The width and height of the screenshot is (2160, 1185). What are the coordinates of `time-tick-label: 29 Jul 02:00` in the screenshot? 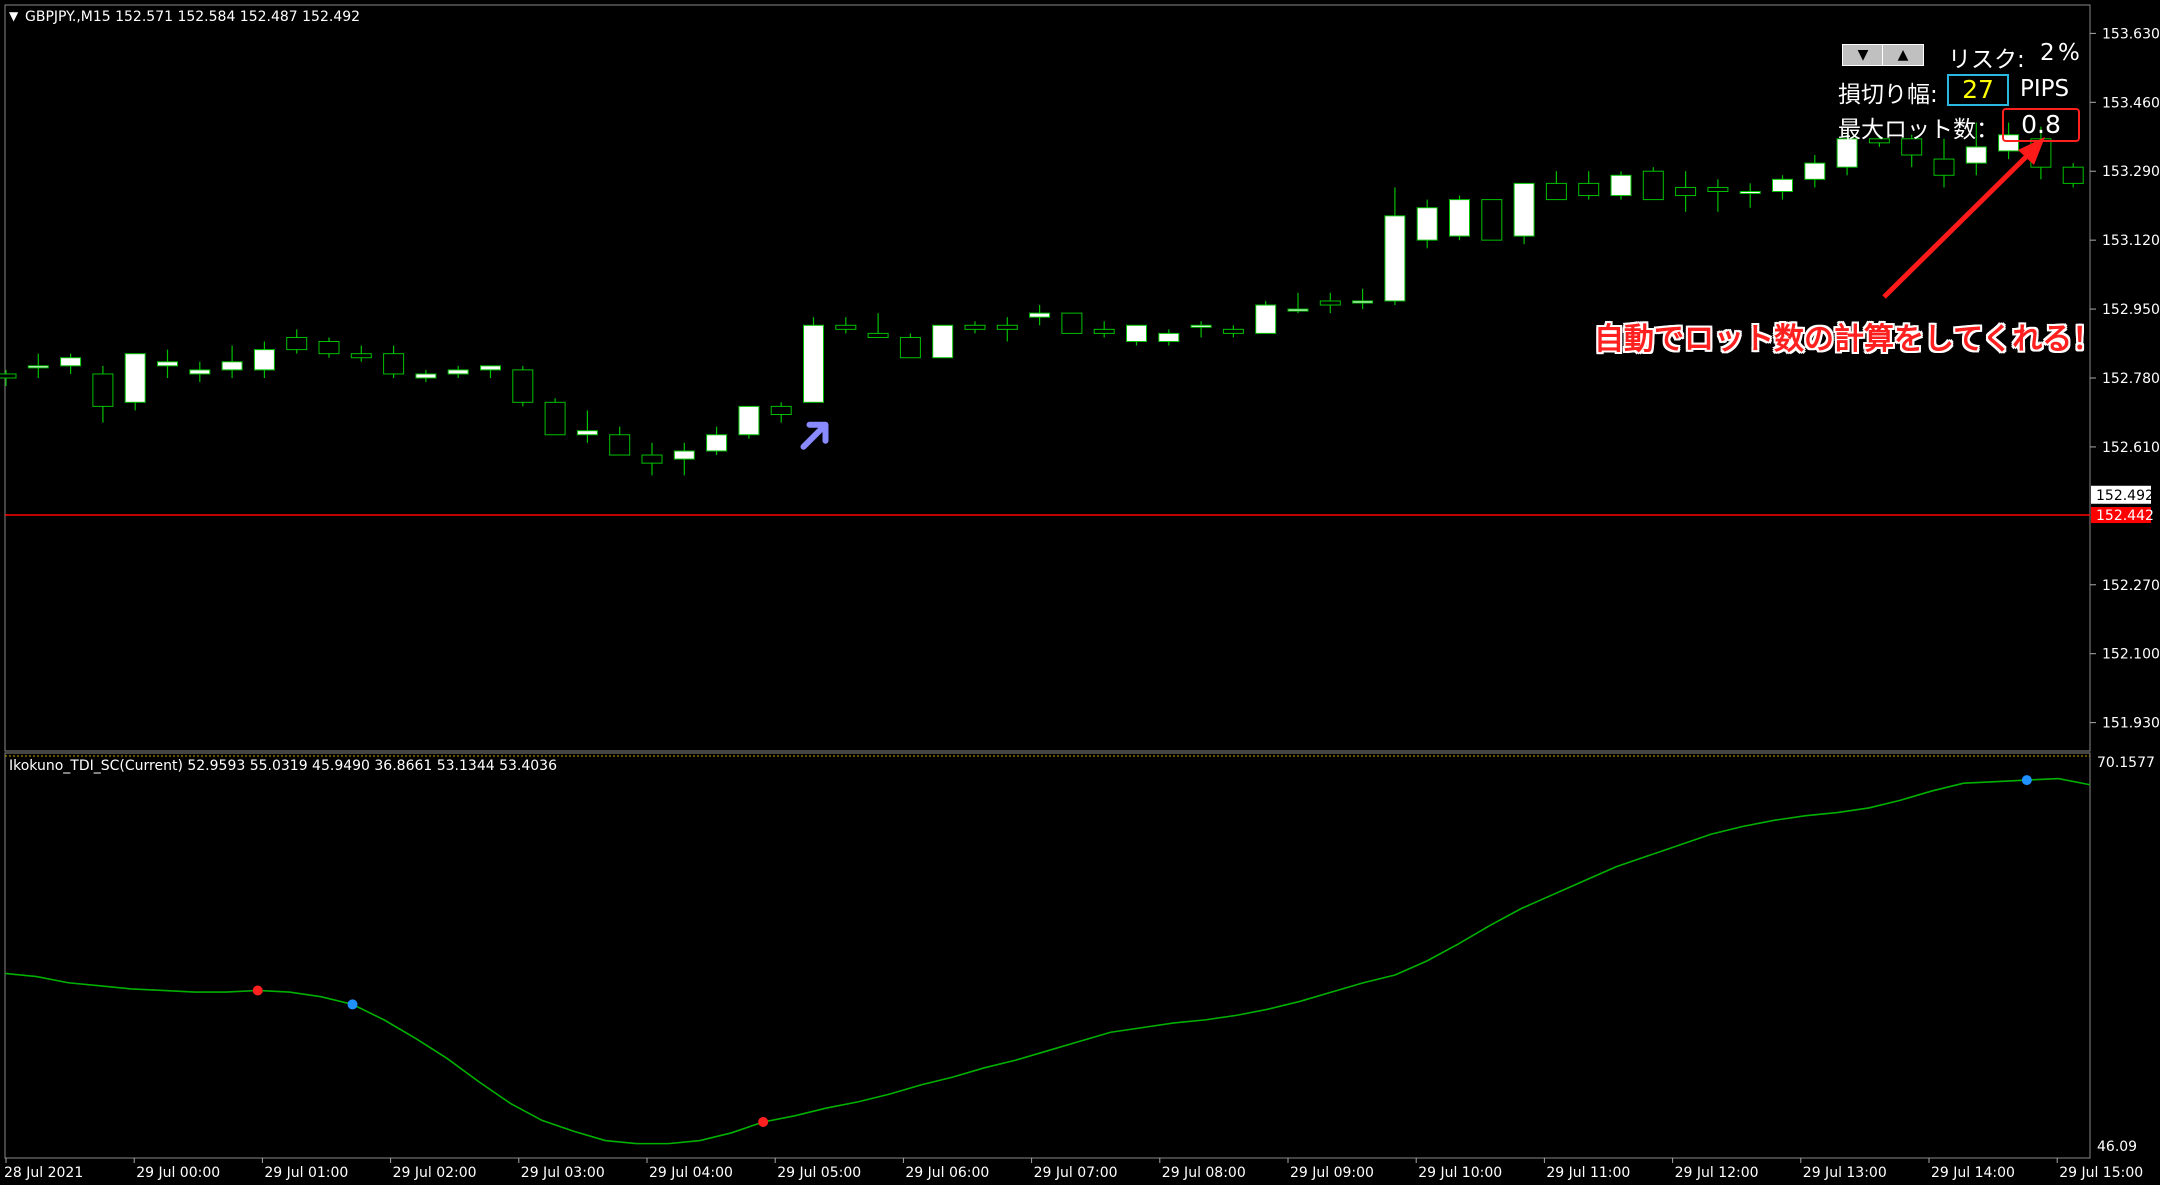 It's located at (435, 1173).